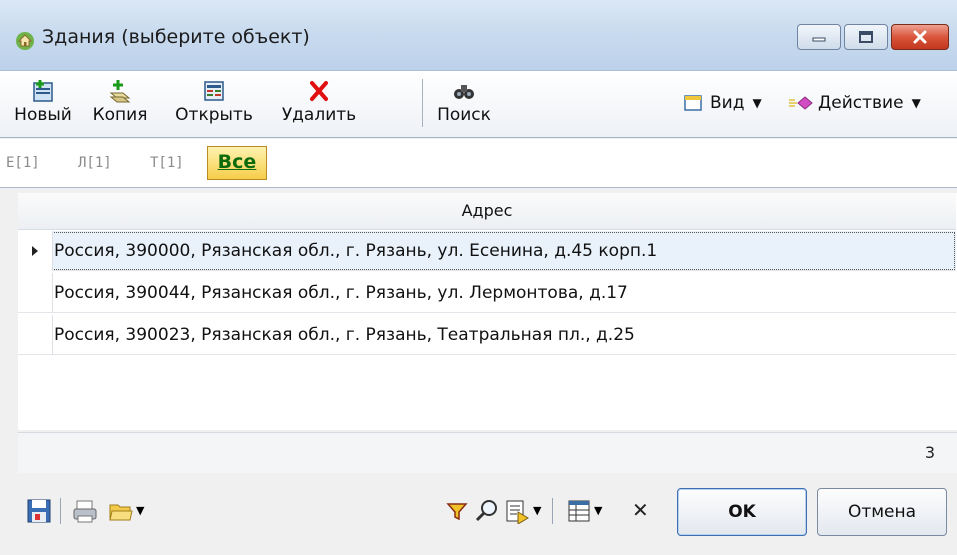 The image size is (957, 555). I want to click on maximize-button, so click(866, 37).